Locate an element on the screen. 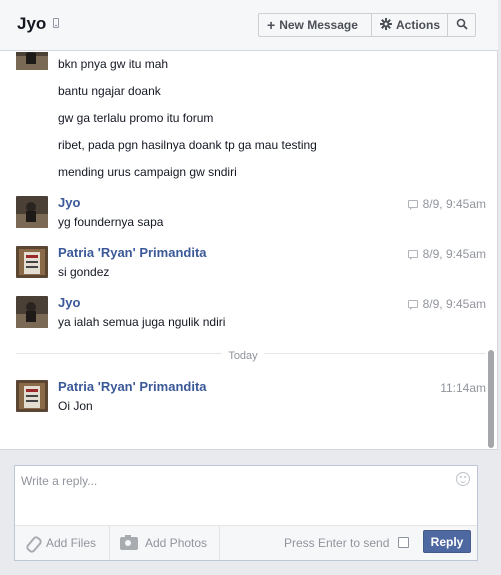 This screenshot has width=501, height=575. add-files-label: Add Files is located at coordinates (71, 543).